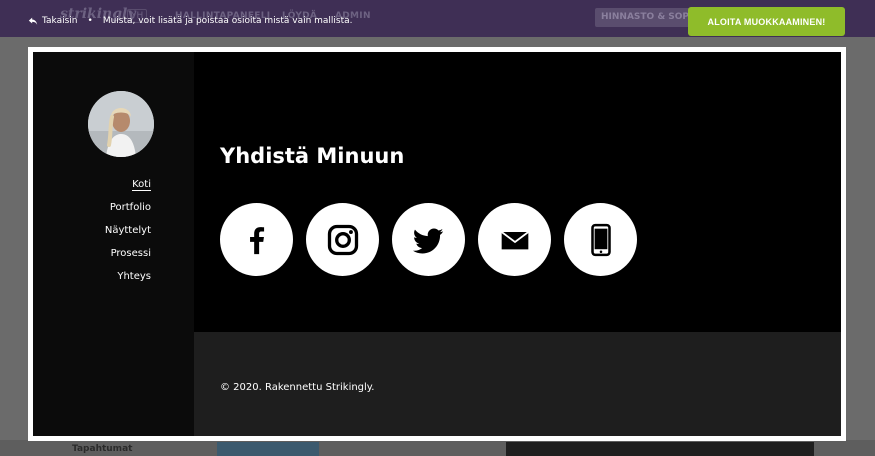  I want to click on site-nav-item-portfolio: Portfolio, so click(128, 212).